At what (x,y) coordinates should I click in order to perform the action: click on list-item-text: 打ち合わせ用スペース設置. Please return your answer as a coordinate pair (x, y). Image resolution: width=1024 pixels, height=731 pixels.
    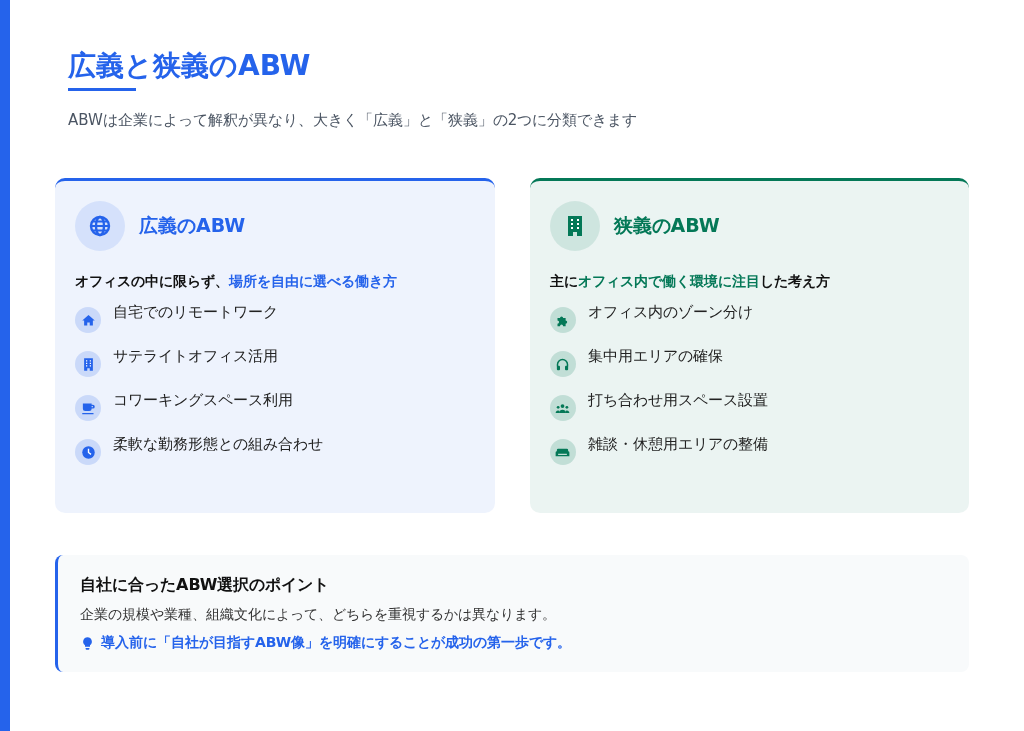
    Looking at the image, I should click on (677, 401).